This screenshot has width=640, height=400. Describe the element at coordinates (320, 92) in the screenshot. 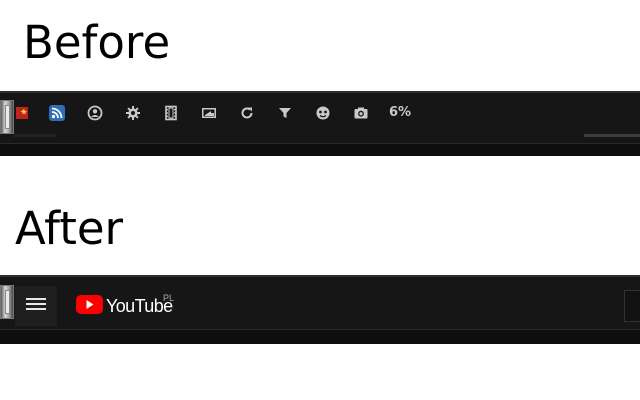

I see `toolbar-top-border` at that location.